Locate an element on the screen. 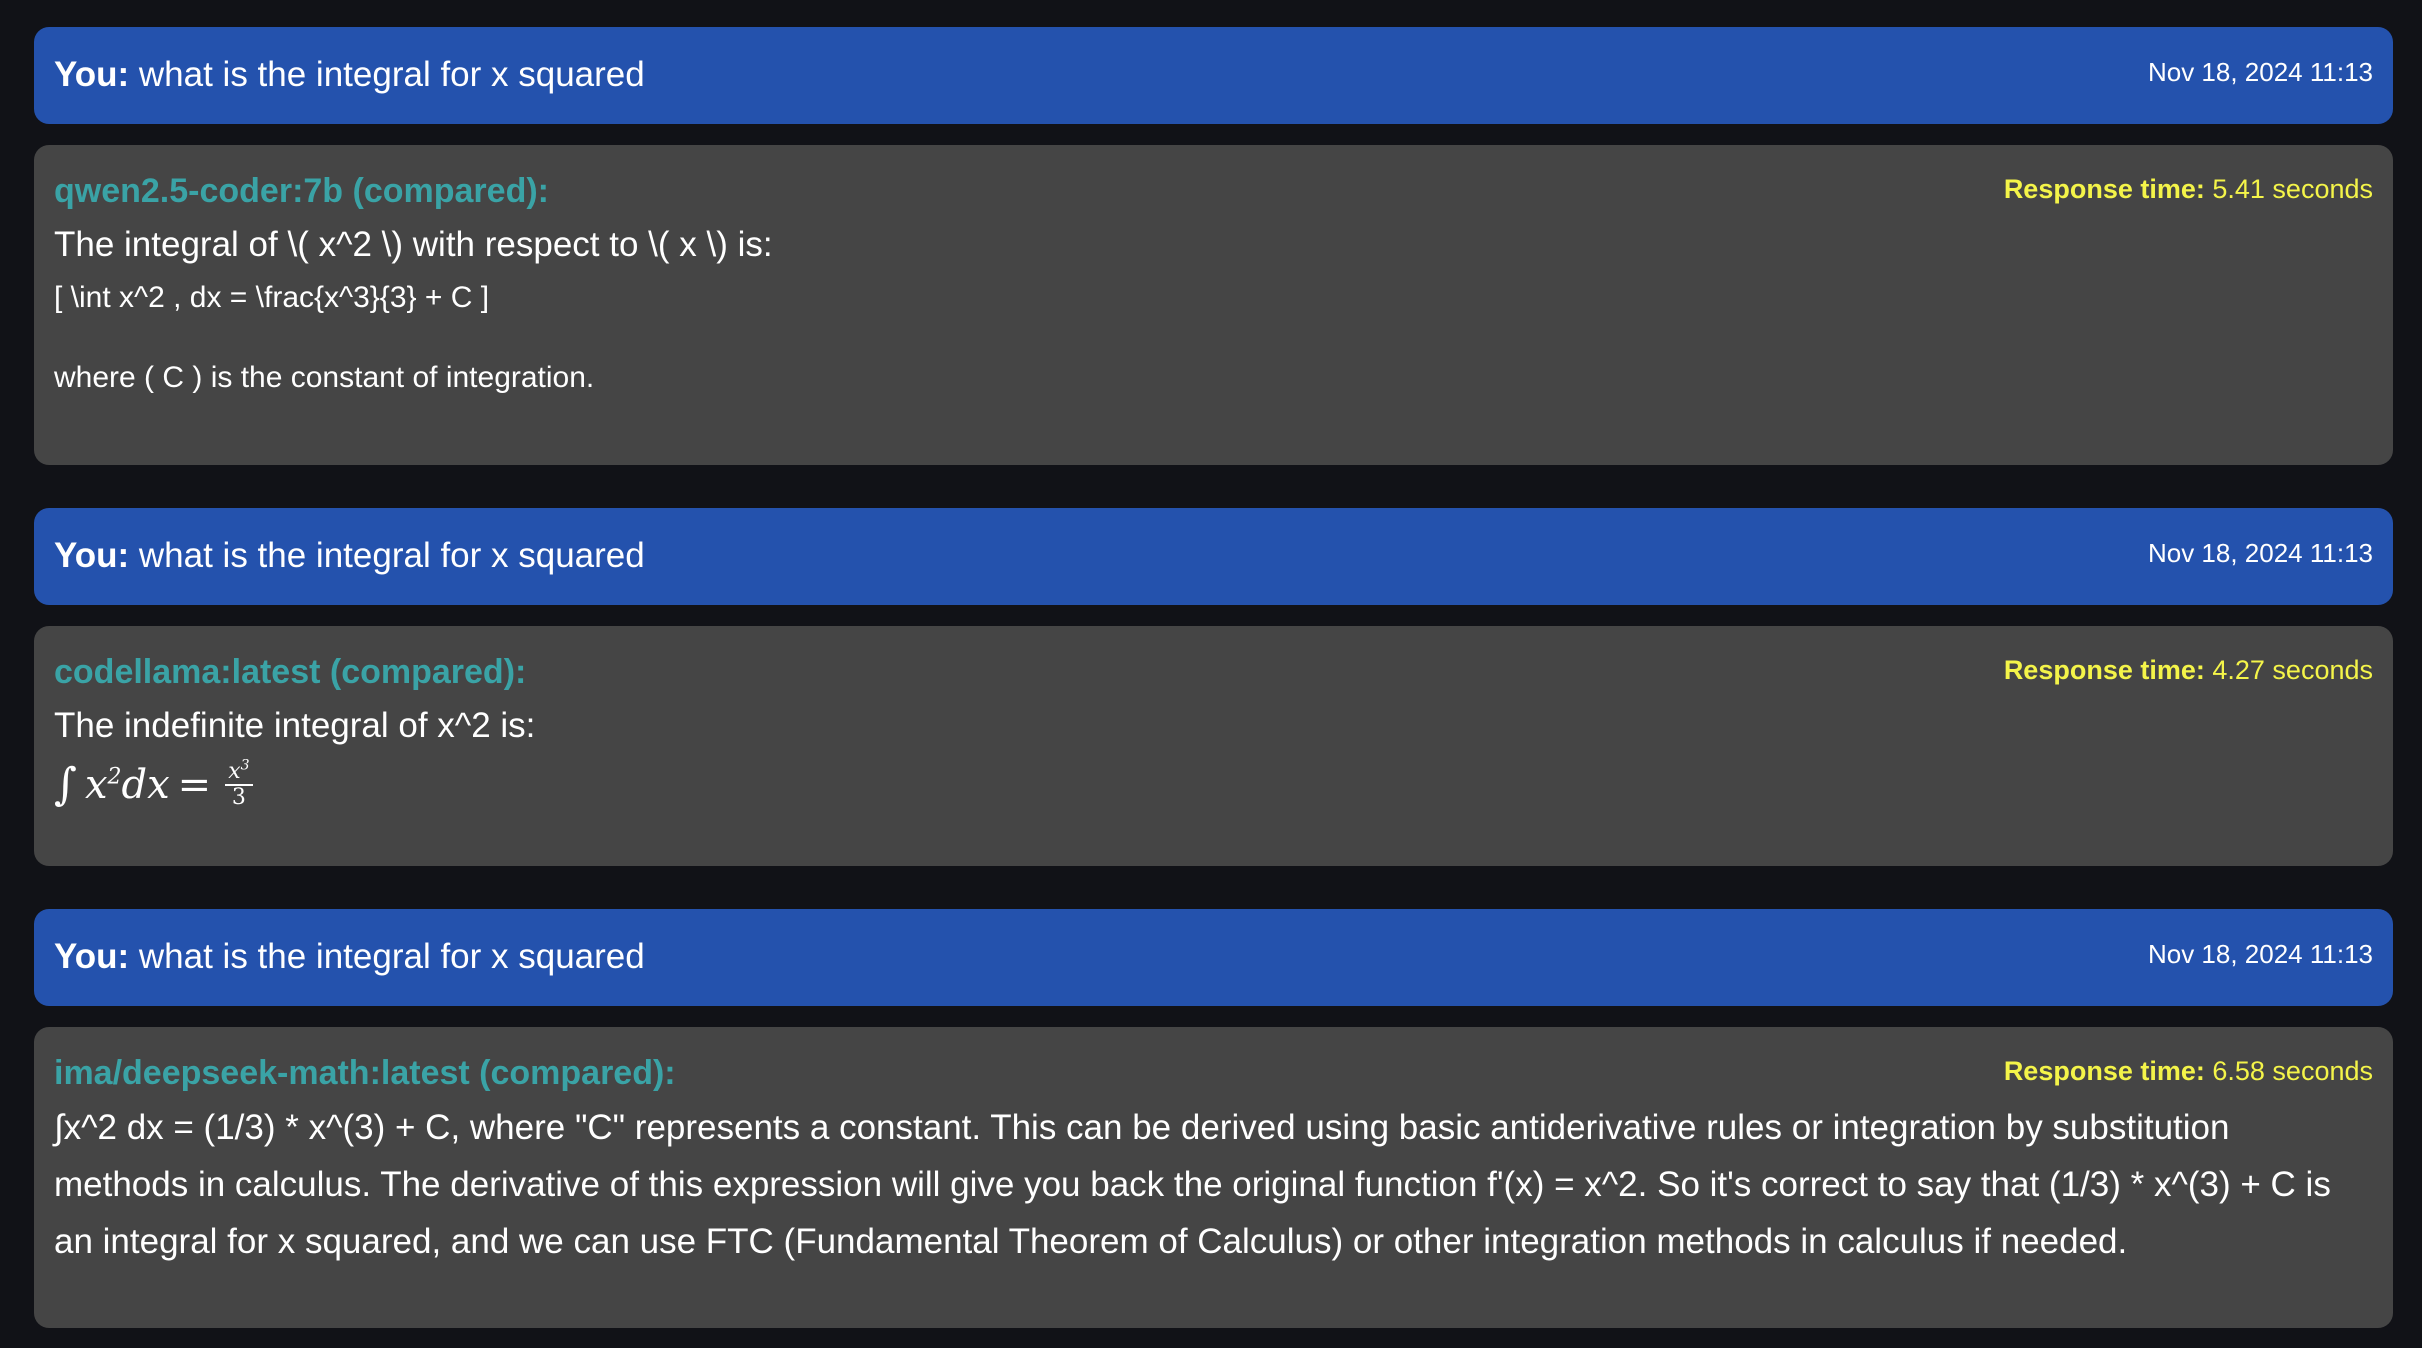 The image size is (2422, 1348). response-time-value: 6.58 seconds is located at coordinates (2288, 1071).